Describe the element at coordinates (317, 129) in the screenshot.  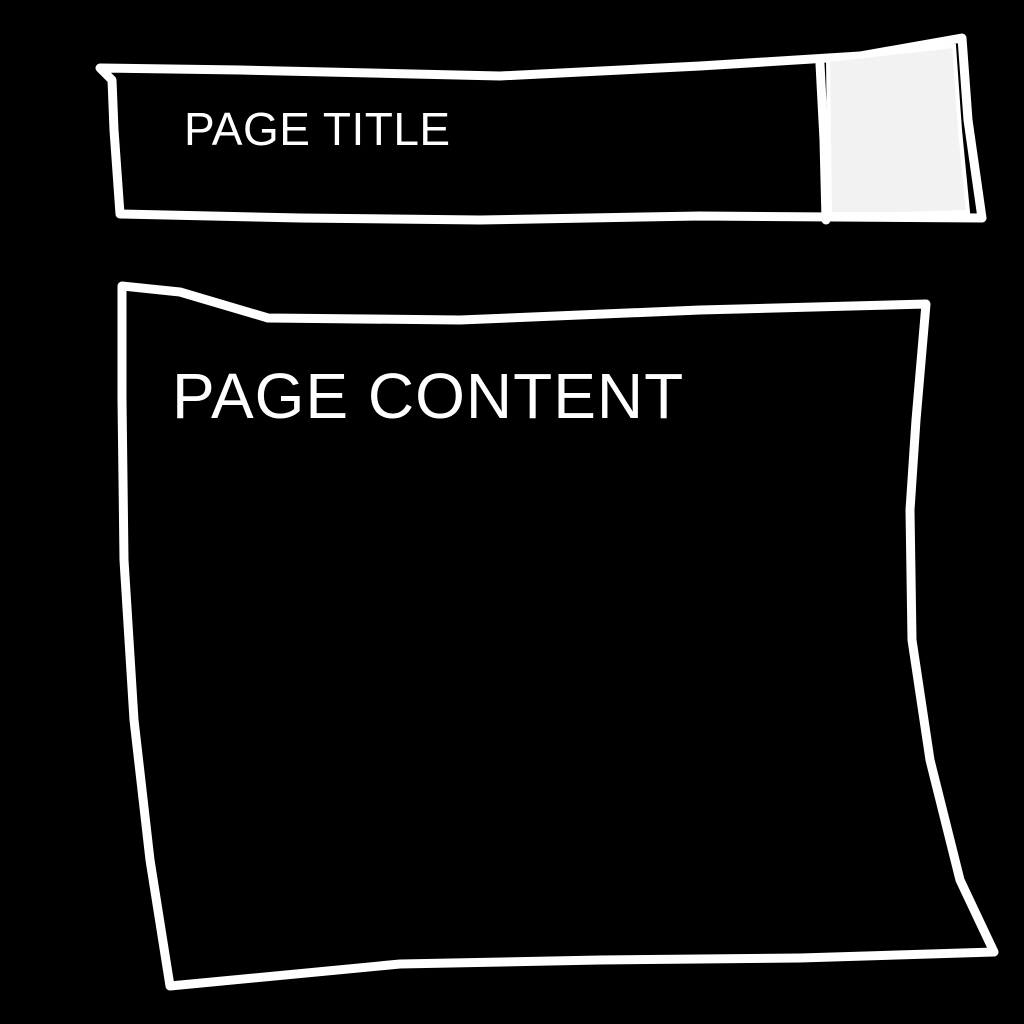
I see `page-title: PAGE TITLE` at that location.